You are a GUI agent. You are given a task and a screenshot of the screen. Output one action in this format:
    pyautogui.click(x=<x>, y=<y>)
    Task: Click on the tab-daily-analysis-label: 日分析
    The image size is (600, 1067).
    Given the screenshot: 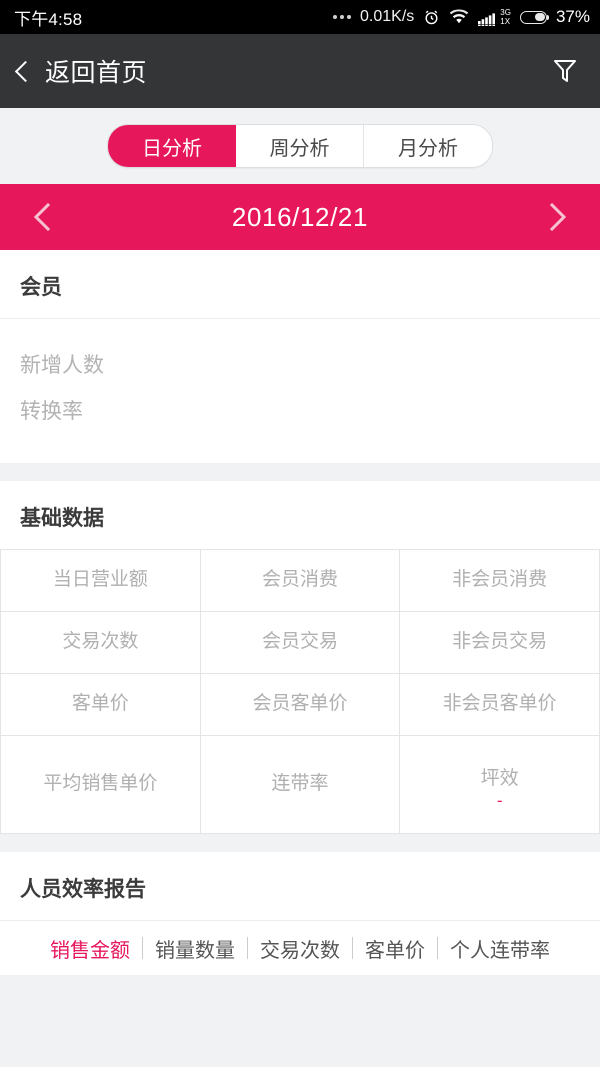 What is the action you would take?
    pyautogui.click(x=172, y=148)
    